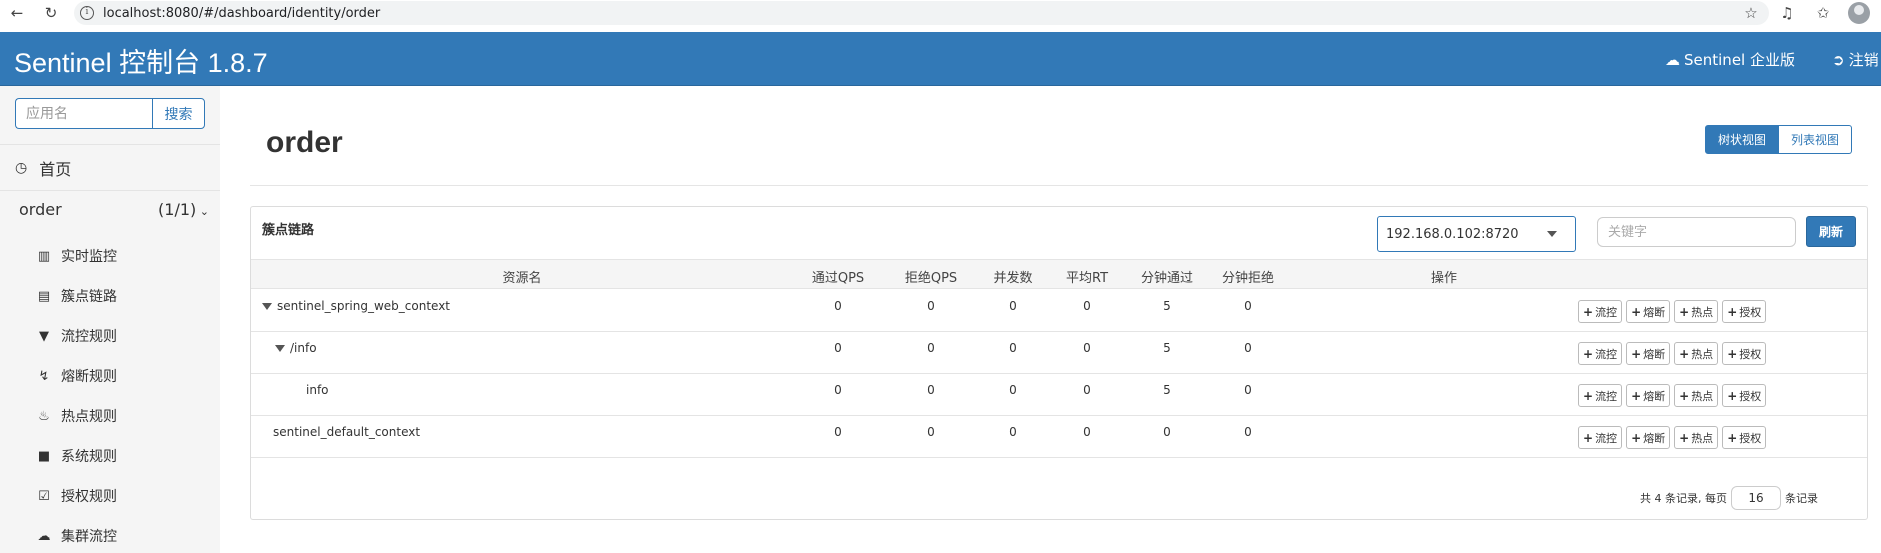  I want to click on sidebar-item-label: 熔断规则, so click(89, 377).